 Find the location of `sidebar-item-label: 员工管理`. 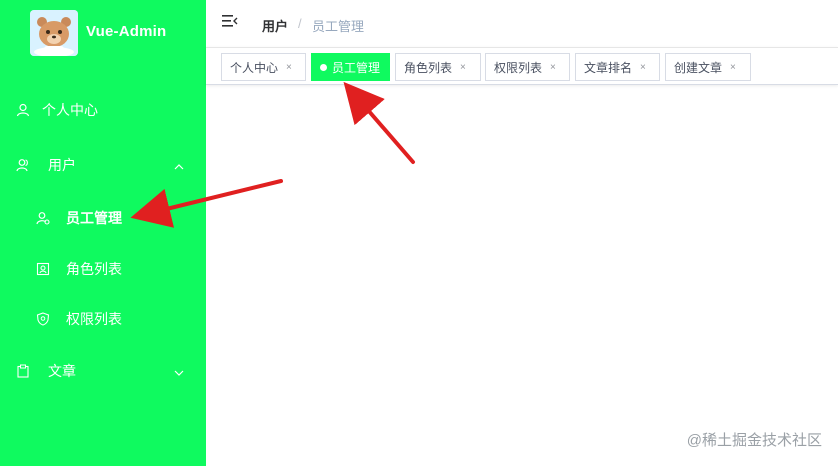

sidebar-item-label: 员工管理 is located at coordinates (94, 218).